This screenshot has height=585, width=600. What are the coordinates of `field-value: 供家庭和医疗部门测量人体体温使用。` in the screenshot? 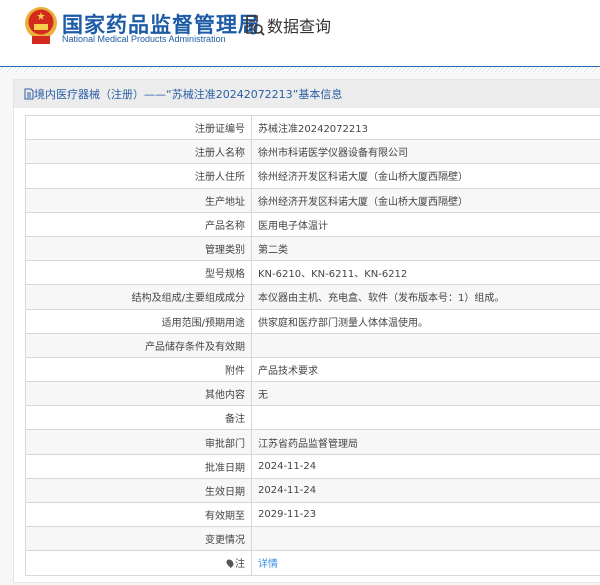 It's located at (425, 321).